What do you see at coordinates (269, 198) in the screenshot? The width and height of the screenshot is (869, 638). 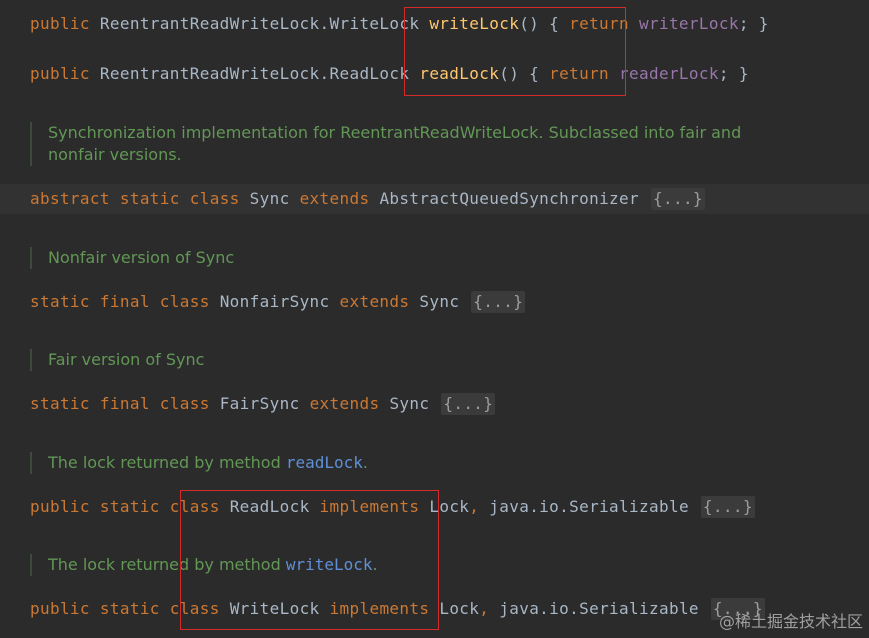 I see `class-name: Sync` at bounding box center [269, 198].